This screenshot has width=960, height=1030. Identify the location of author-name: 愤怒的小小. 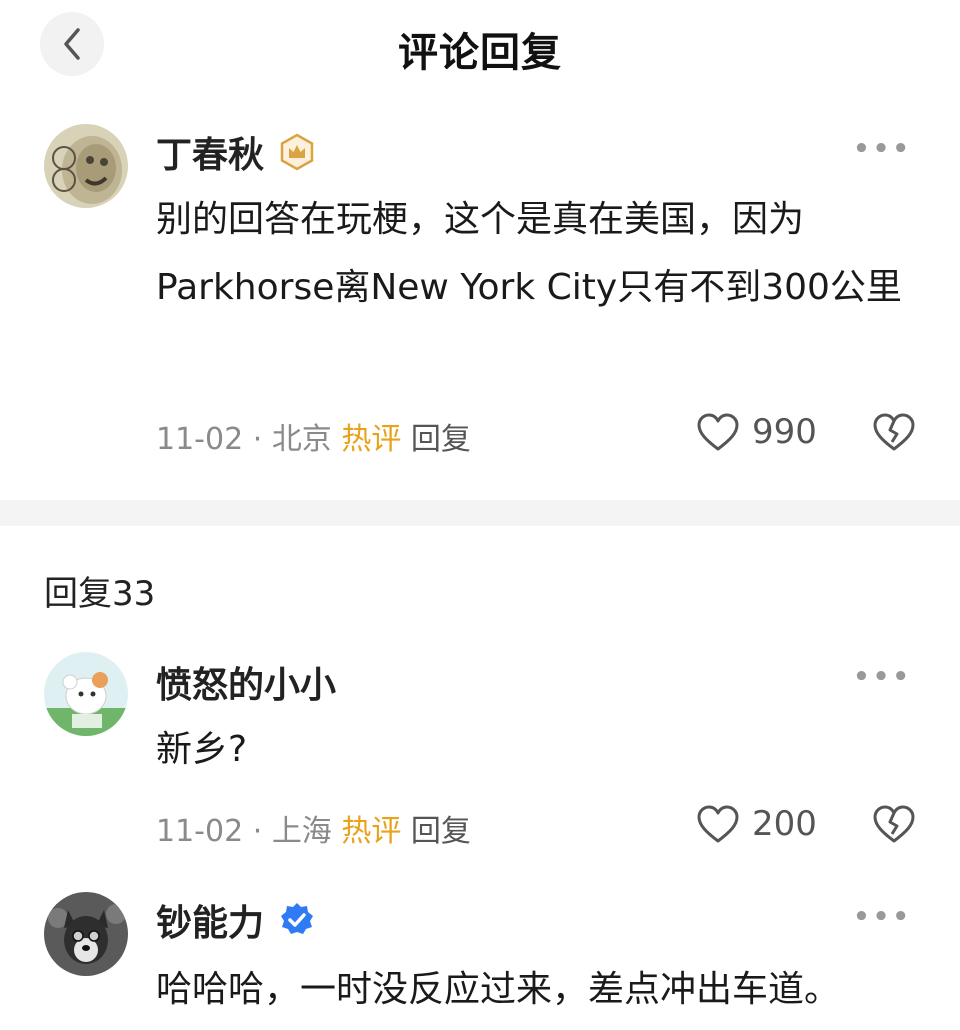
(246, 682).